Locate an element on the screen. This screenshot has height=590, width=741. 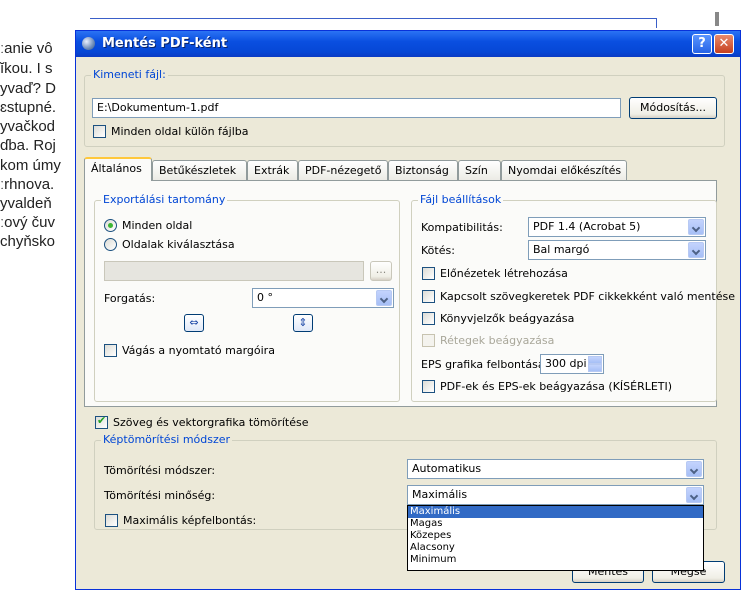
compression-method-label: Tömörítési módszer: is located at coordinates (160, 470).